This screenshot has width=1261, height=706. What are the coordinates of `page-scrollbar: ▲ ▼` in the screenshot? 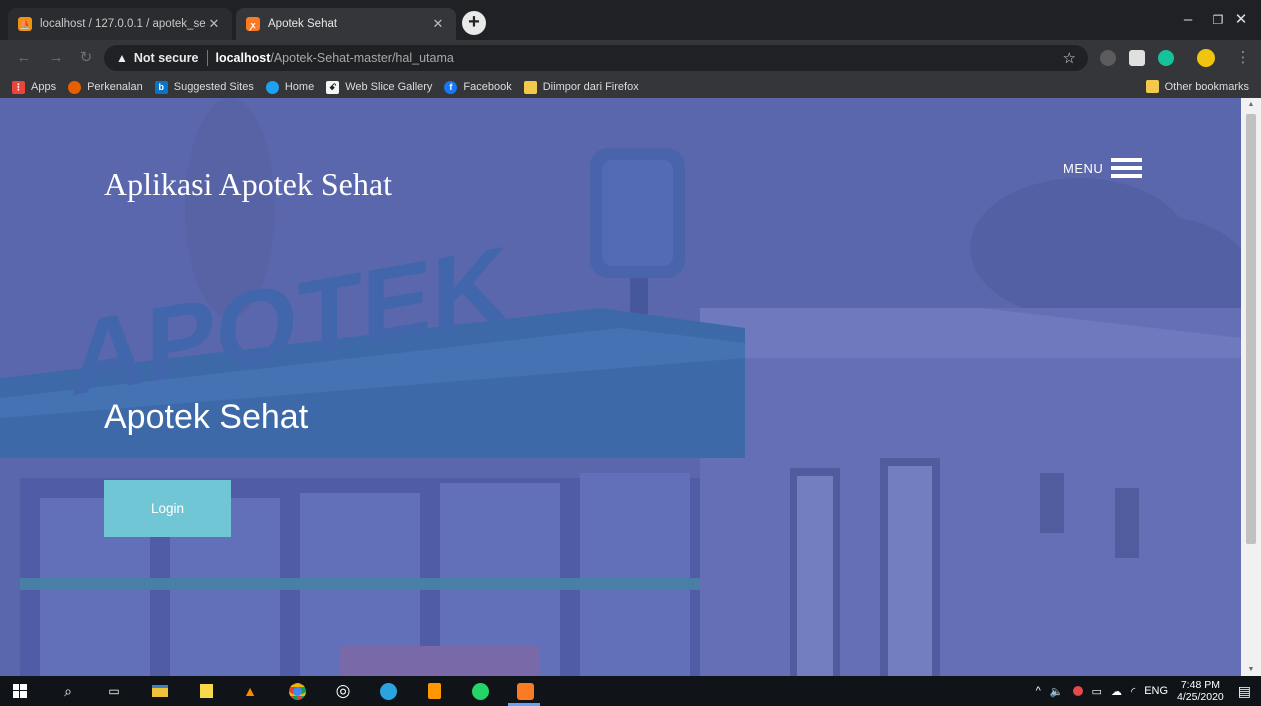 It's located at (1251, 387).